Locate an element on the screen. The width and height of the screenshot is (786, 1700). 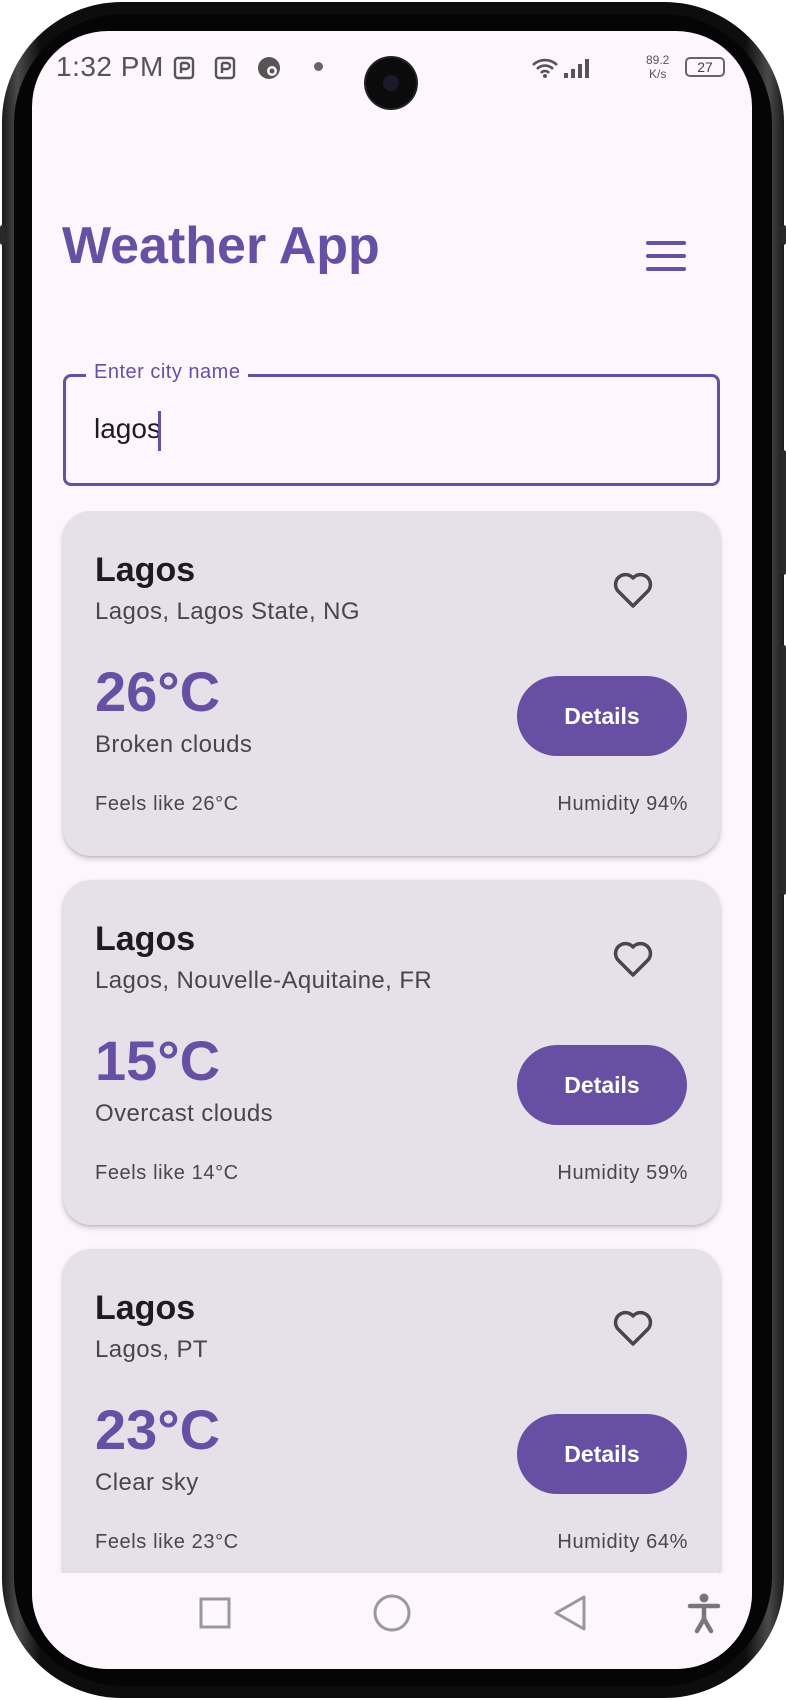
card-region: Lagos, PT is located at coordinates (151, 1349).